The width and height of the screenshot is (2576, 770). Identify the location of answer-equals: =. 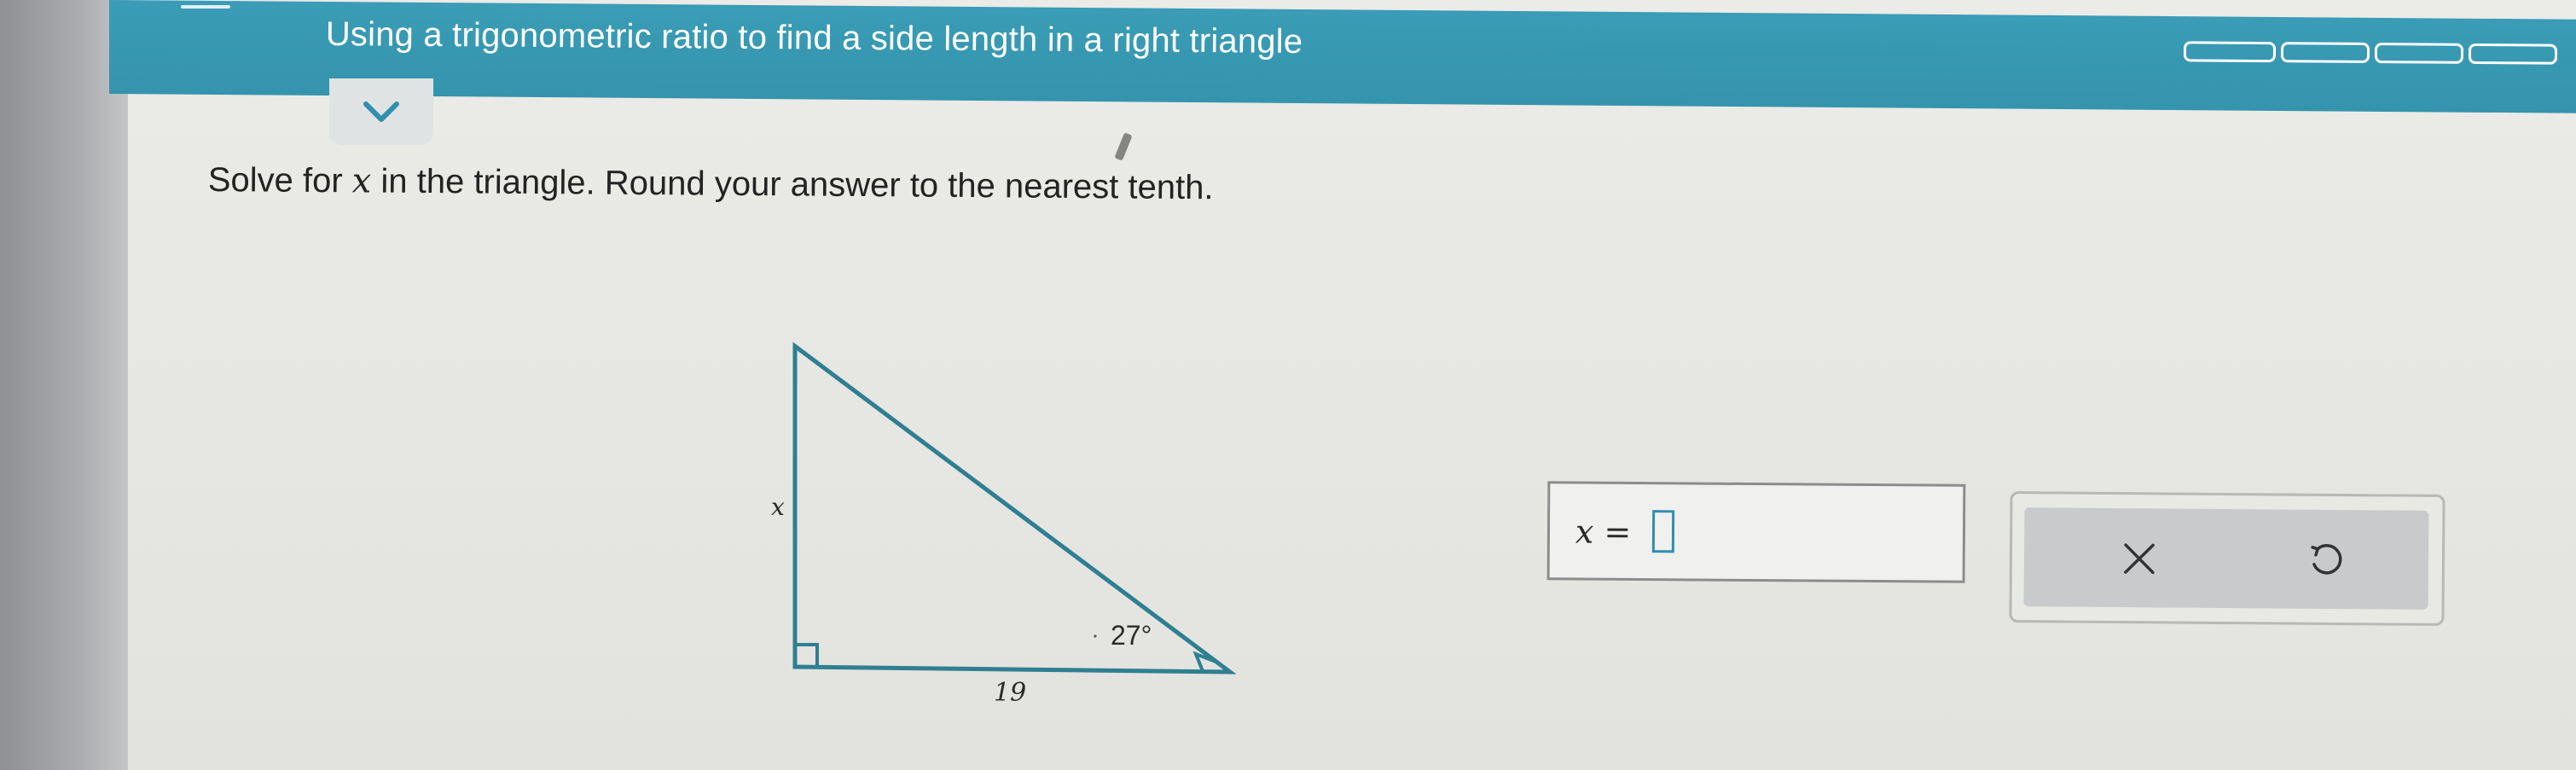
(1618, 531).